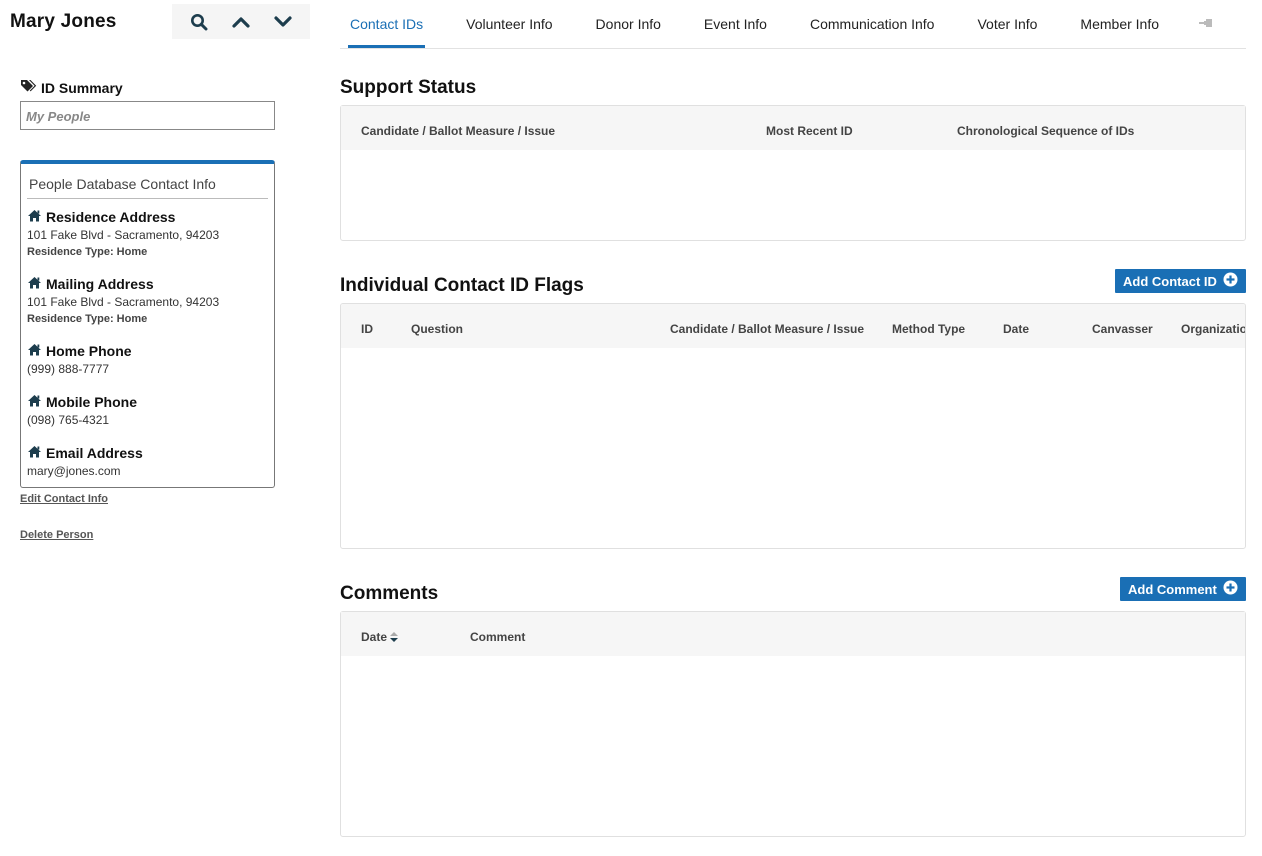 The image size is (1262, 856). I want to click on home-phone-label: Home Phone, so click(89, 351).